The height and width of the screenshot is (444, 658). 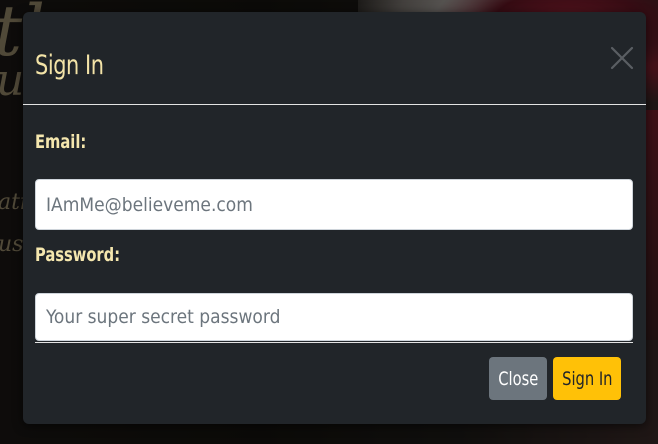 What do you see at coordinates (622, 58) in the screenshot?
I see `close-x-icon` at bounding box center [622, 58].